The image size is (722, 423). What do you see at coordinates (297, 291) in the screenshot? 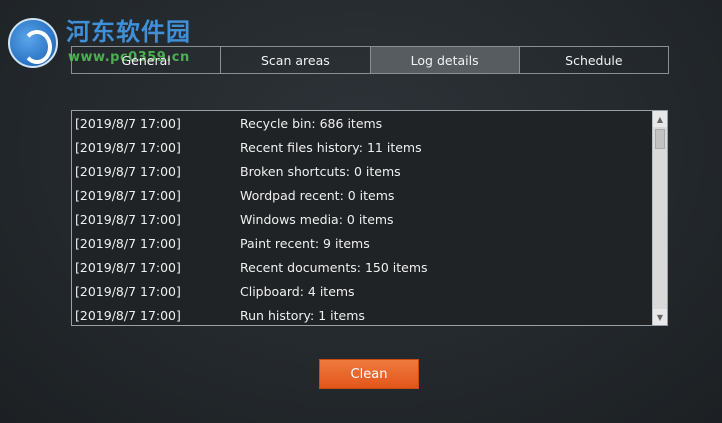
I see `log-message: Clipboard: 4 items` at bounding box center [297, 291].